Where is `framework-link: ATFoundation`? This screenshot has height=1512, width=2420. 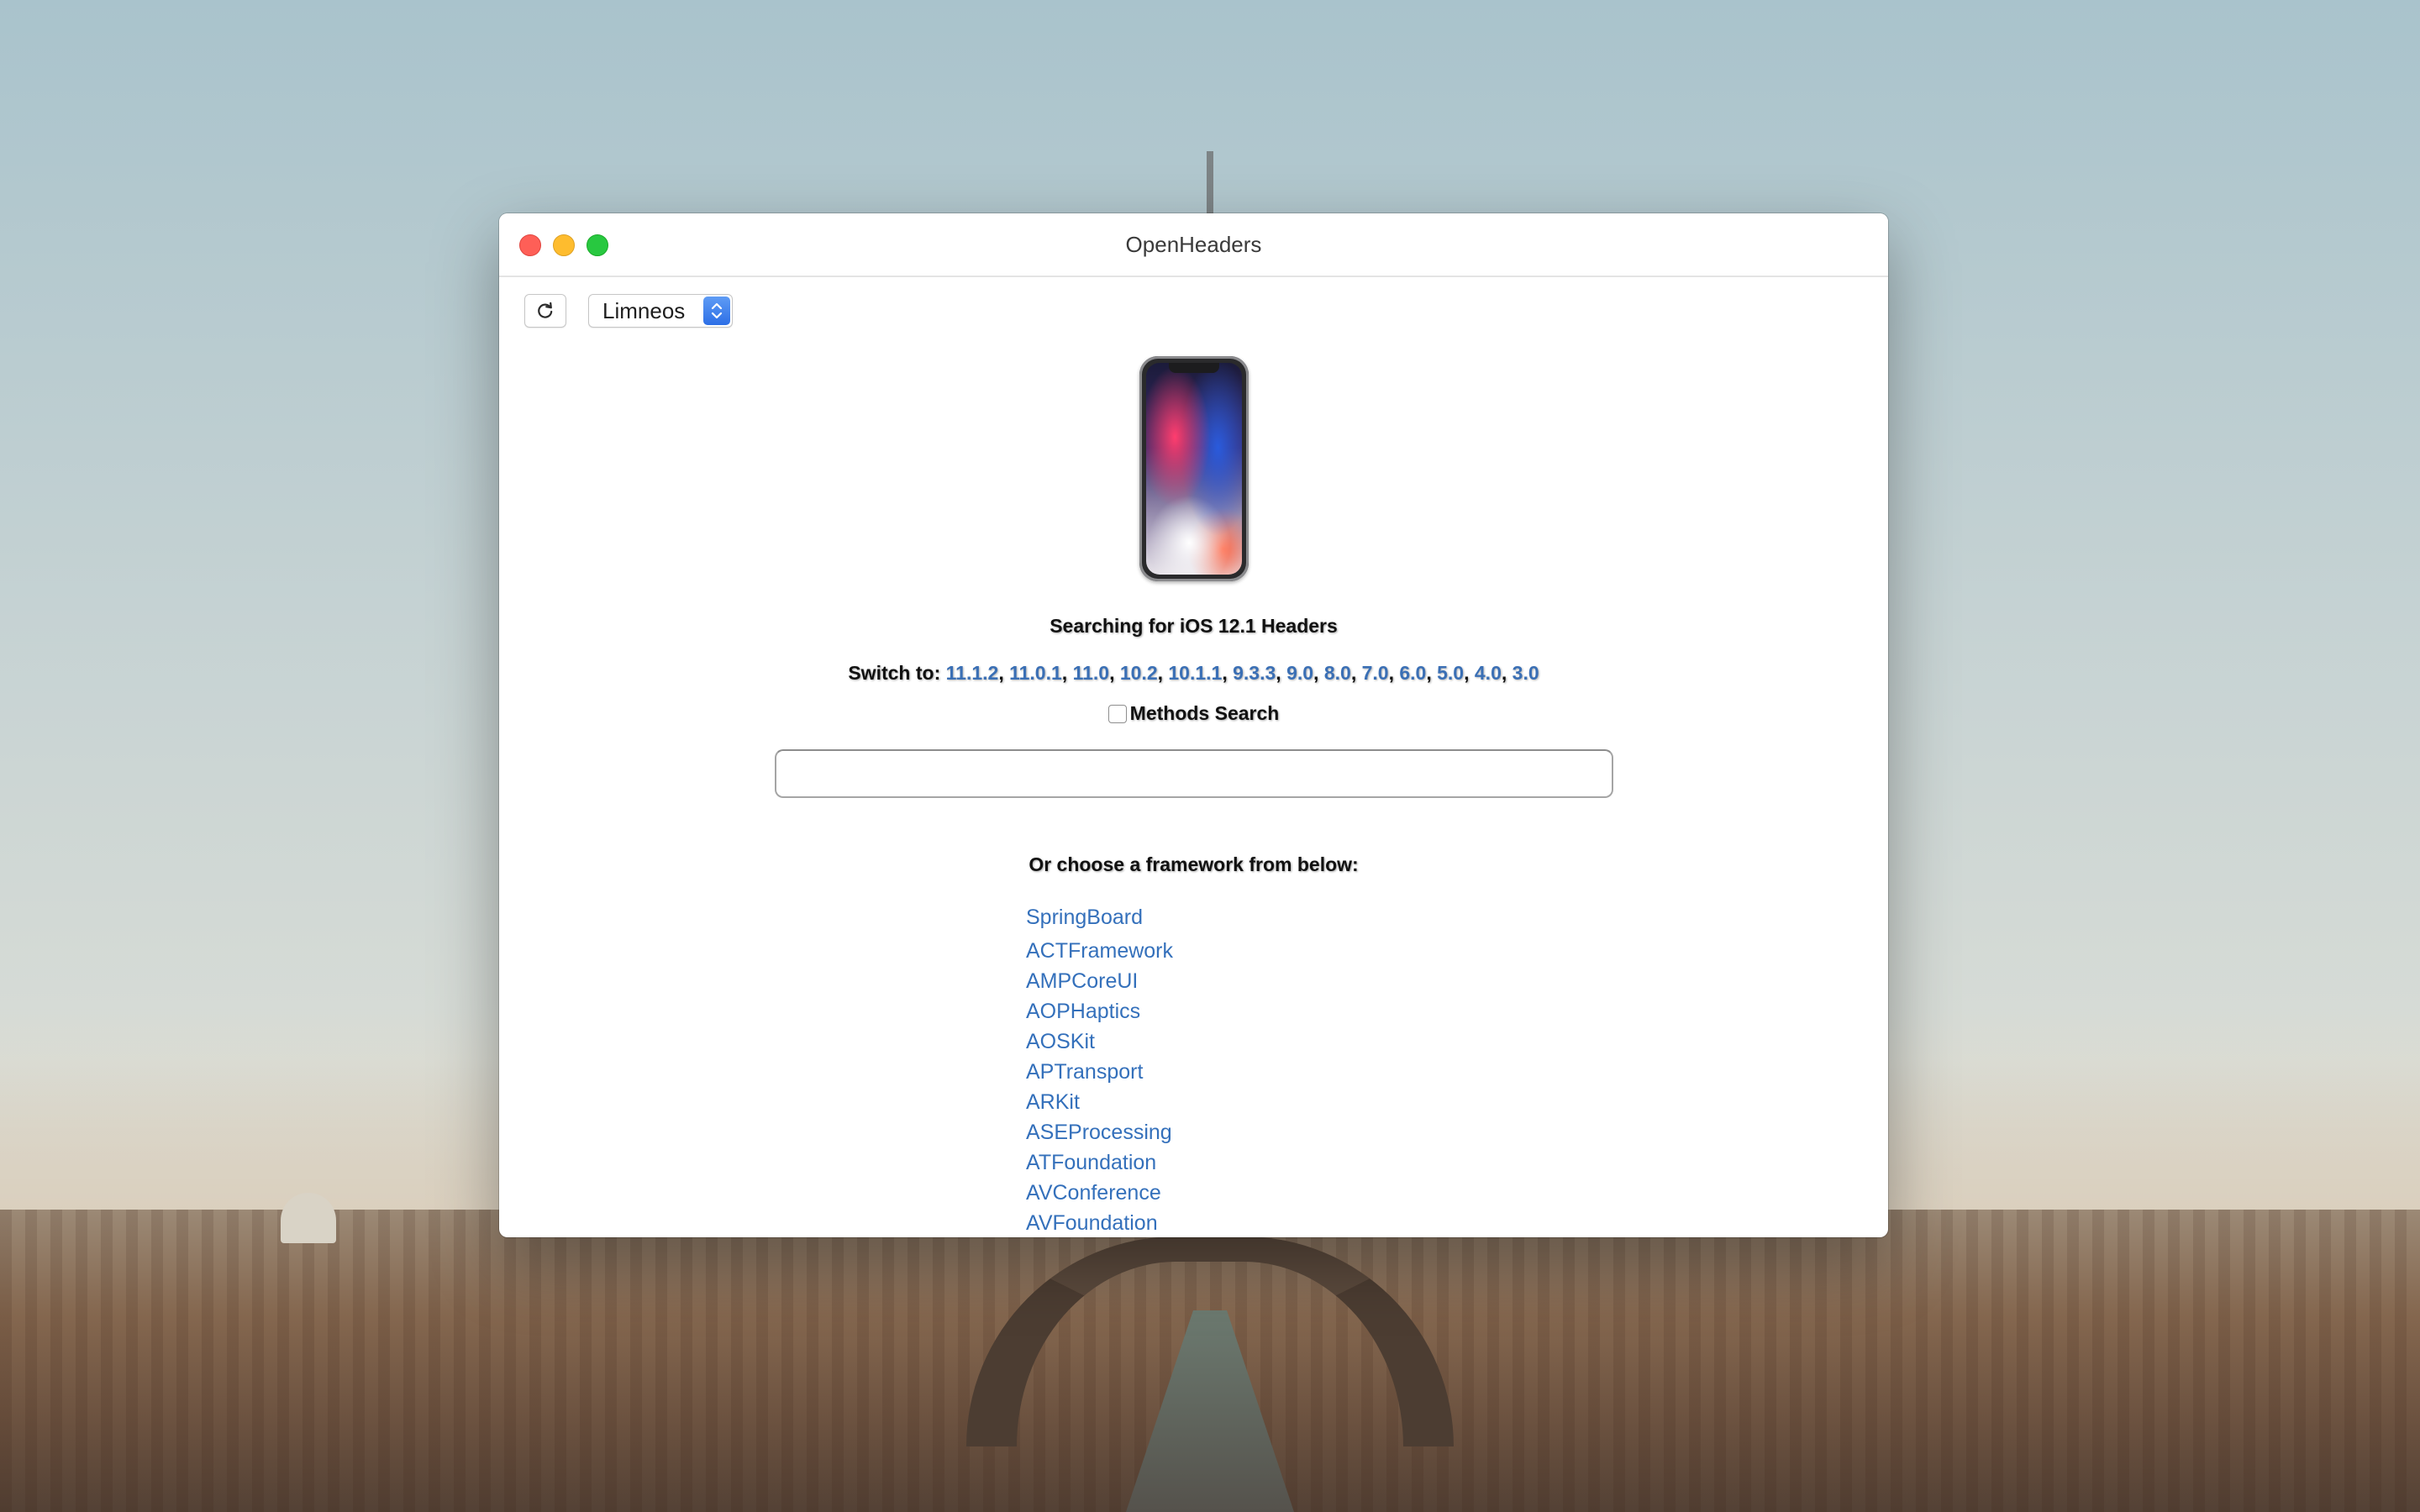 framework-link: ATFoundation is located at coordinates (1091, 1162).